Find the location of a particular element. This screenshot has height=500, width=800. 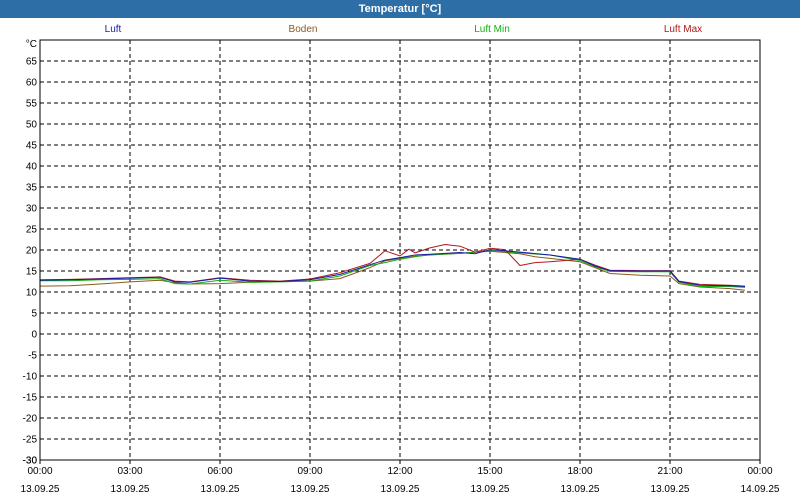

y-tick-label: 10 is located at coordinates (32, 293).